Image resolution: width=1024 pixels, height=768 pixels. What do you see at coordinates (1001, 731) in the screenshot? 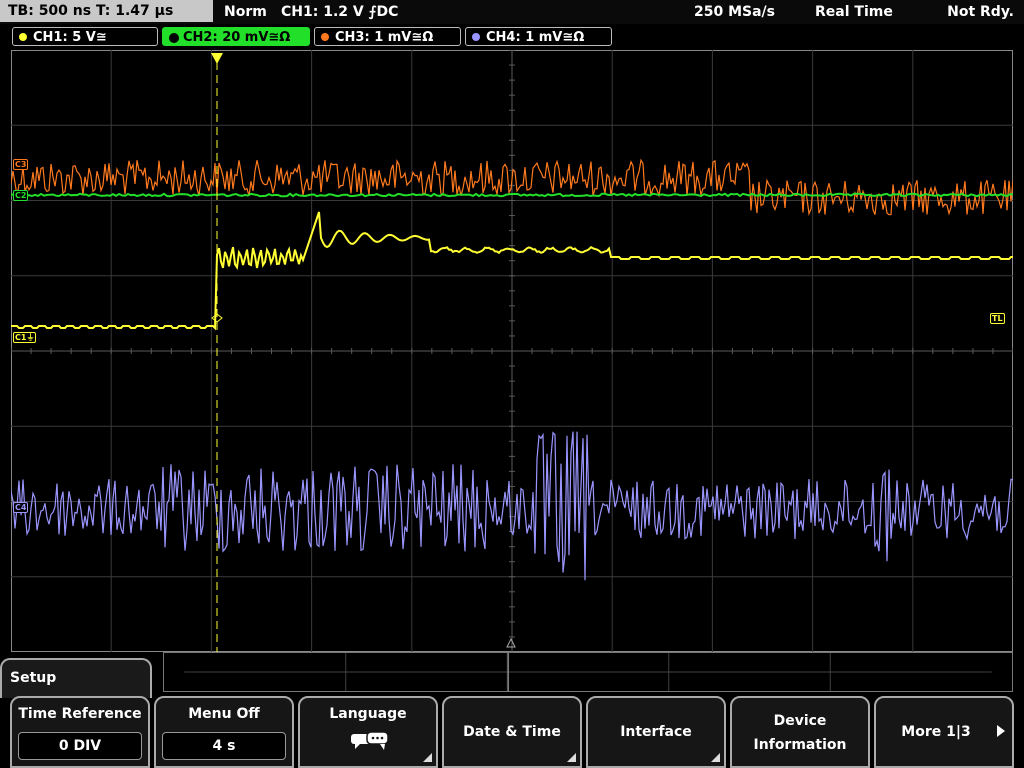
I see `chevron-right-icon` at bounding box center [1001, 731].